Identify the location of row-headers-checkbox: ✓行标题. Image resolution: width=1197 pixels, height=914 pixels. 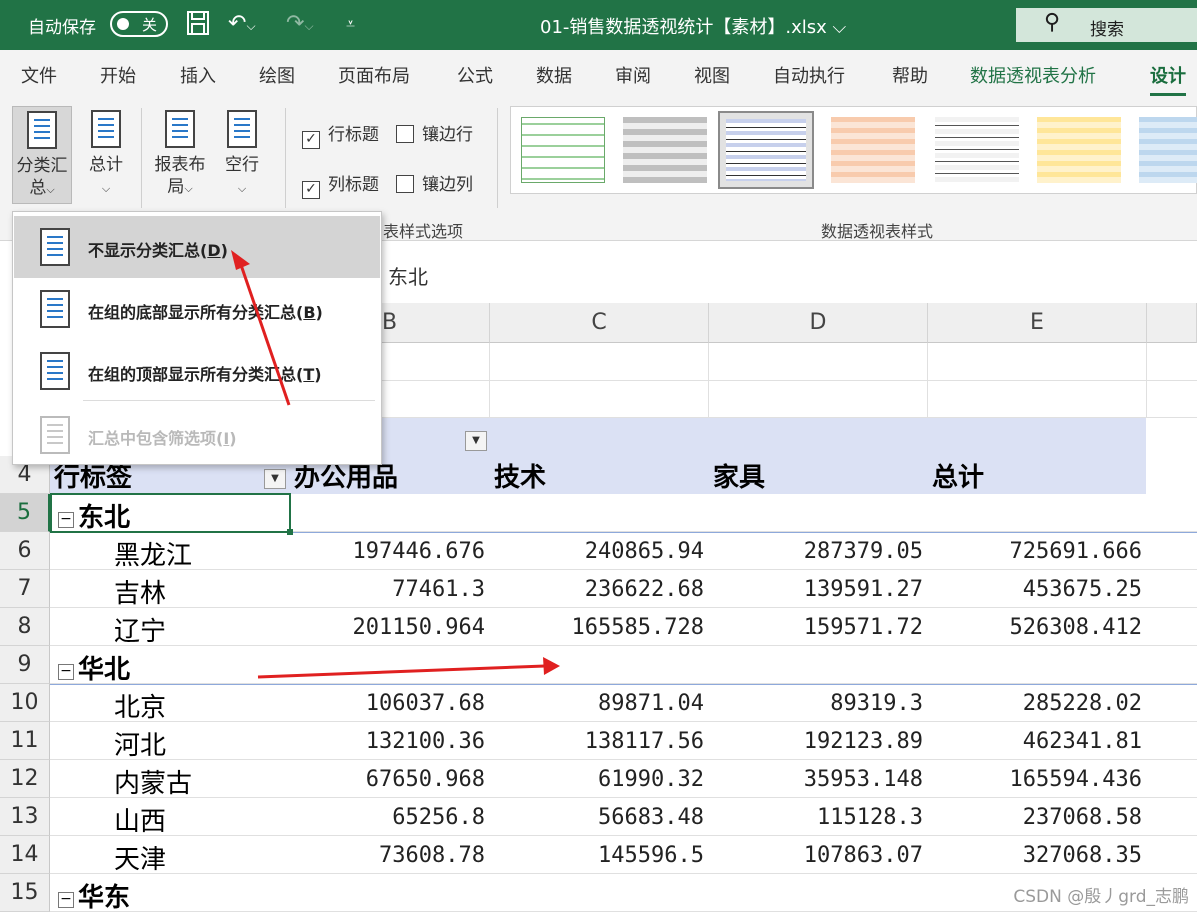
(340, 134).